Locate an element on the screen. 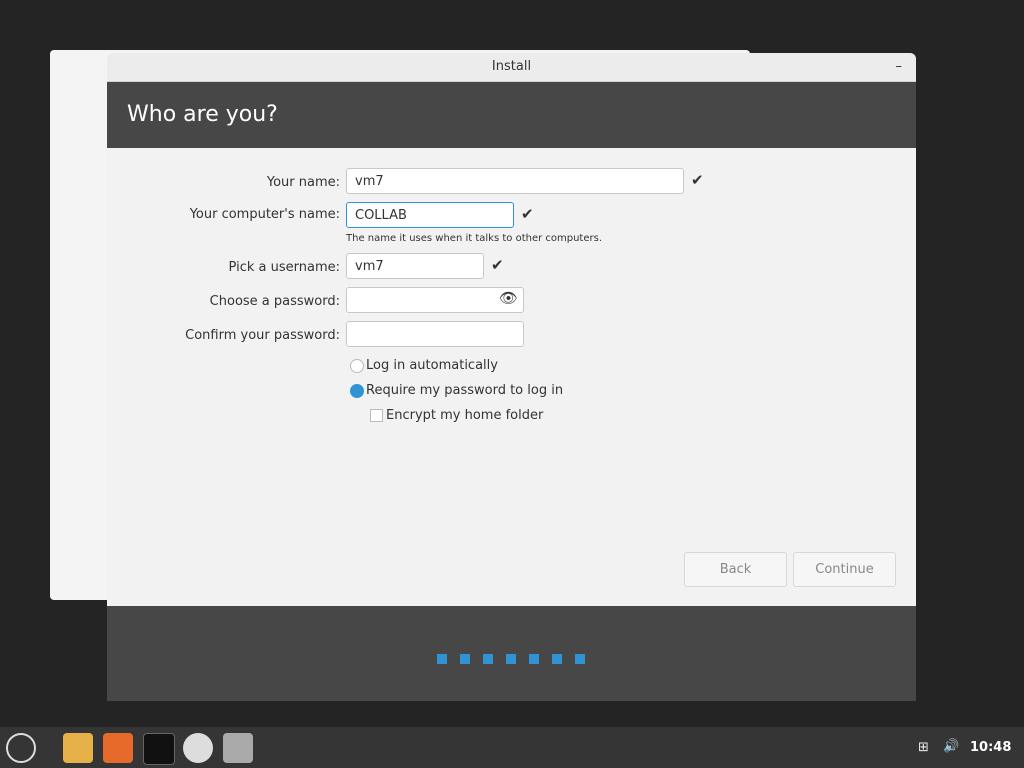 The height and width of the screenshot is (768, 1024). eye-icon: 👁 is located at coordinates (508, 298).